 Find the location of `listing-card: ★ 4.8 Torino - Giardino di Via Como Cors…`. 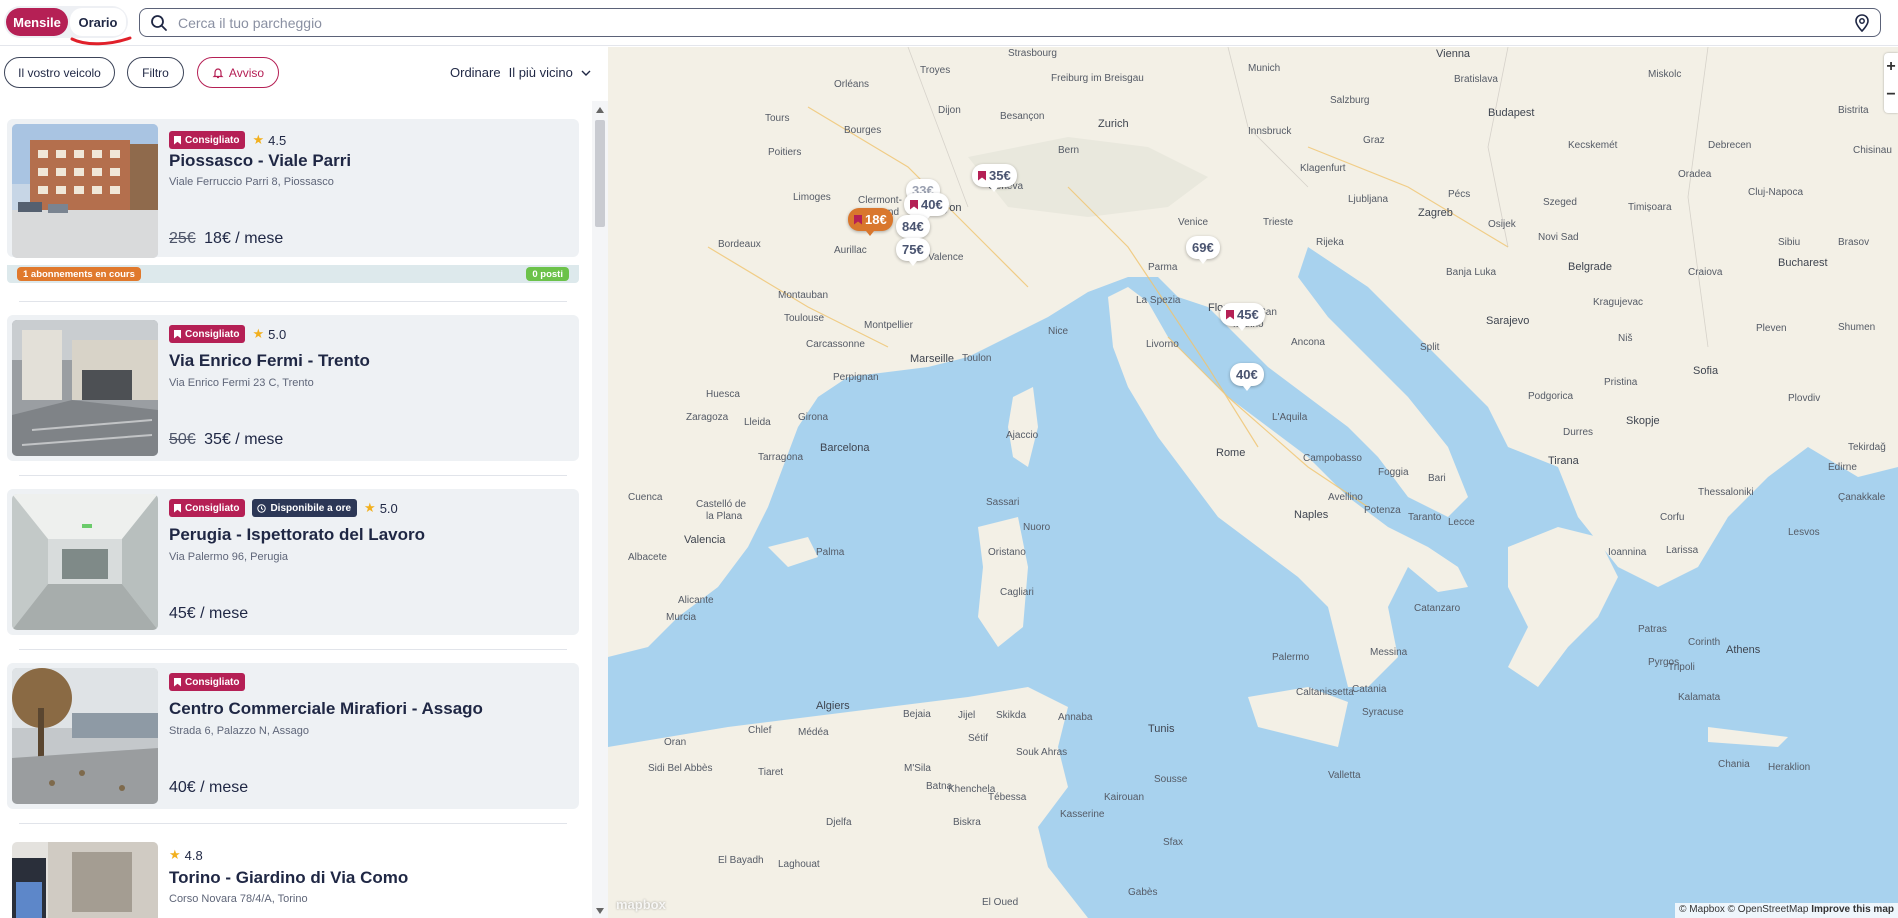

listing-card: ★ 4.8 Torino - Giardino di Via Como Cors… is located at coordinates (293, 877).